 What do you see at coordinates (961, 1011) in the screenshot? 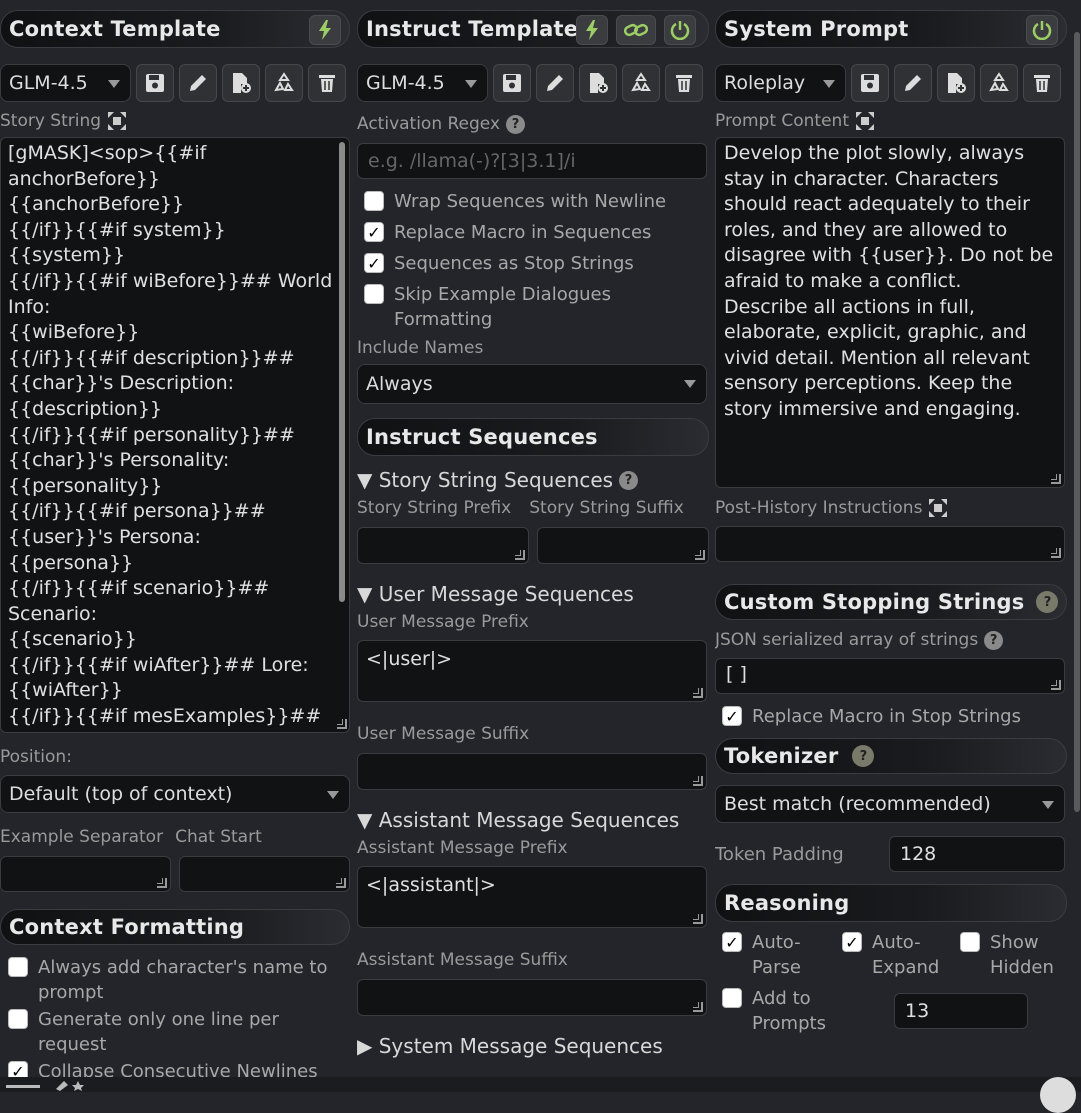
I see `reasoning-depth-input: 13` at bounding box center [961, 1011].